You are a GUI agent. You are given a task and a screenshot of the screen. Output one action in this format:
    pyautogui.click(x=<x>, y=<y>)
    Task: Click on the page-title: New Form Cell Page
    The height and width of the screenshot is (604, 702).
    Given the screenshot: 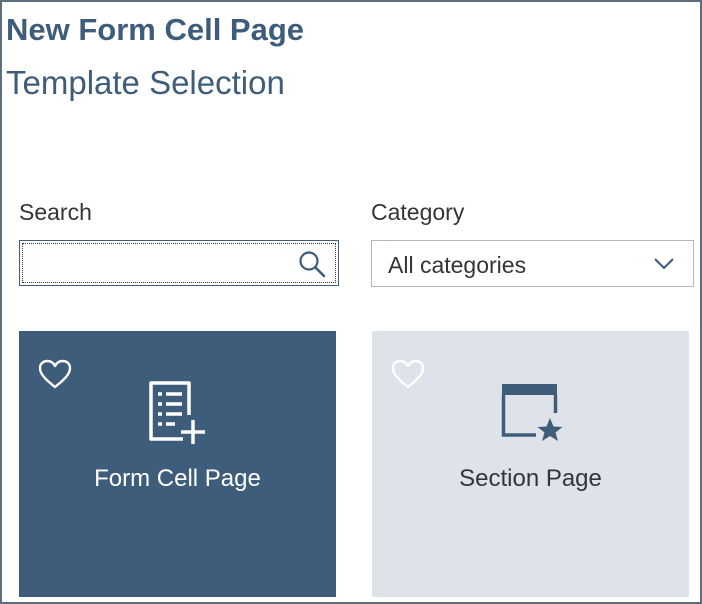 What is the action you would take?
    pyautogui.click(x=155, y=29)
    